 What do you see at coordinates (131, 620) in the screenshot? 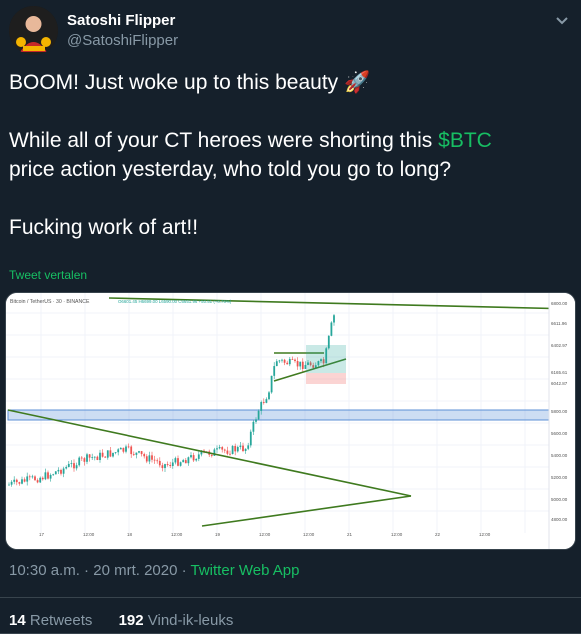
I see `like-count: 192` at bounding box center [131, 620].